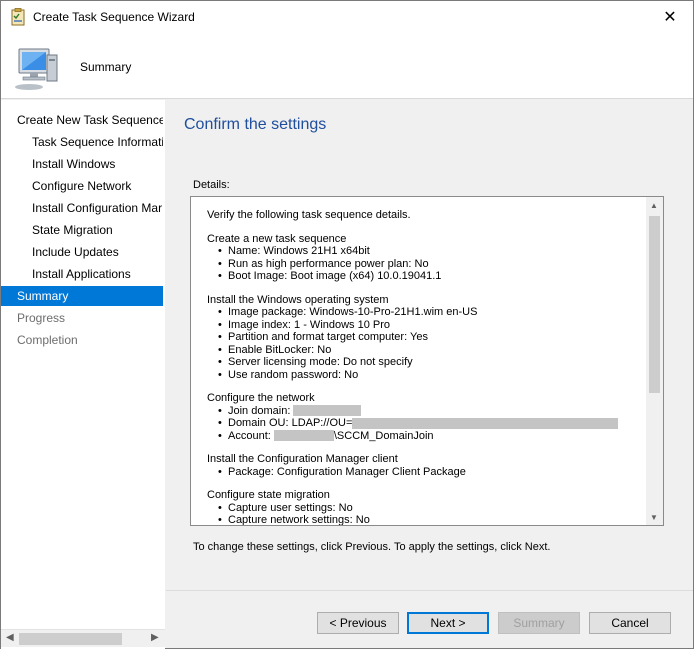  I want to click on wizard-icon, so click(18, 17).